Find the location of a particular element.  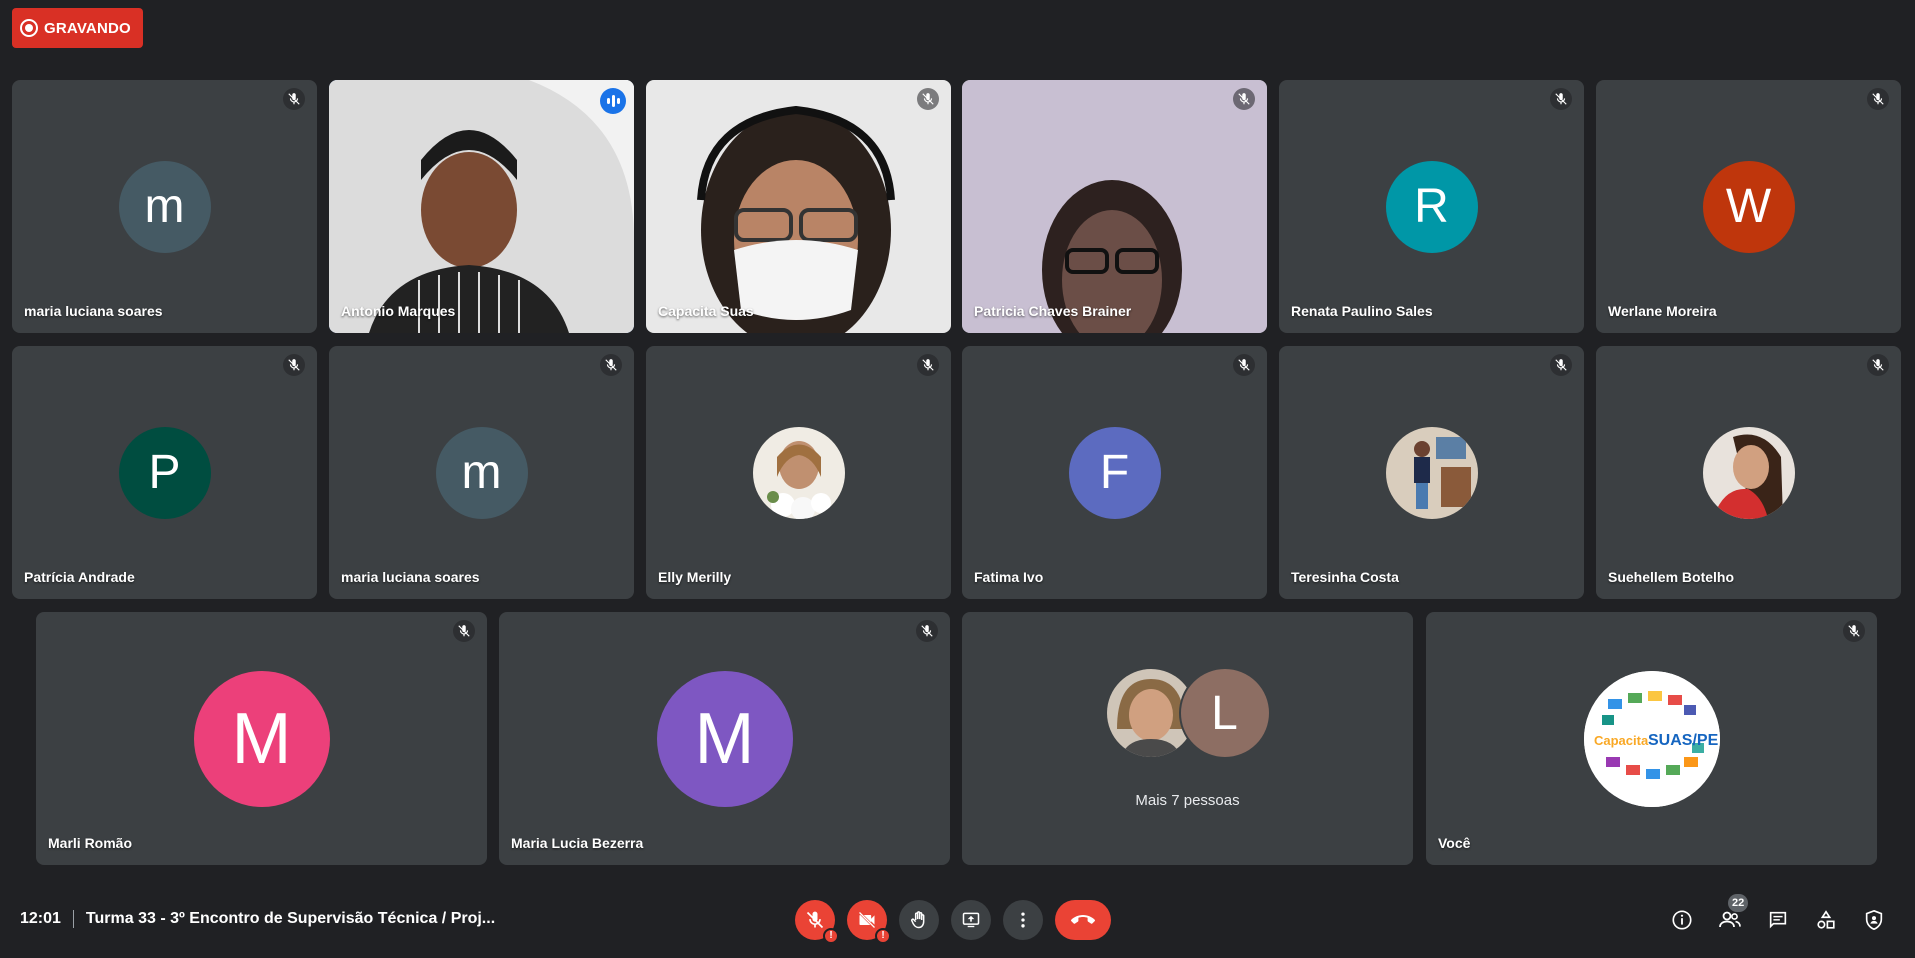

participant-tile: Capacita Suas is located at coordinates (798, 206).